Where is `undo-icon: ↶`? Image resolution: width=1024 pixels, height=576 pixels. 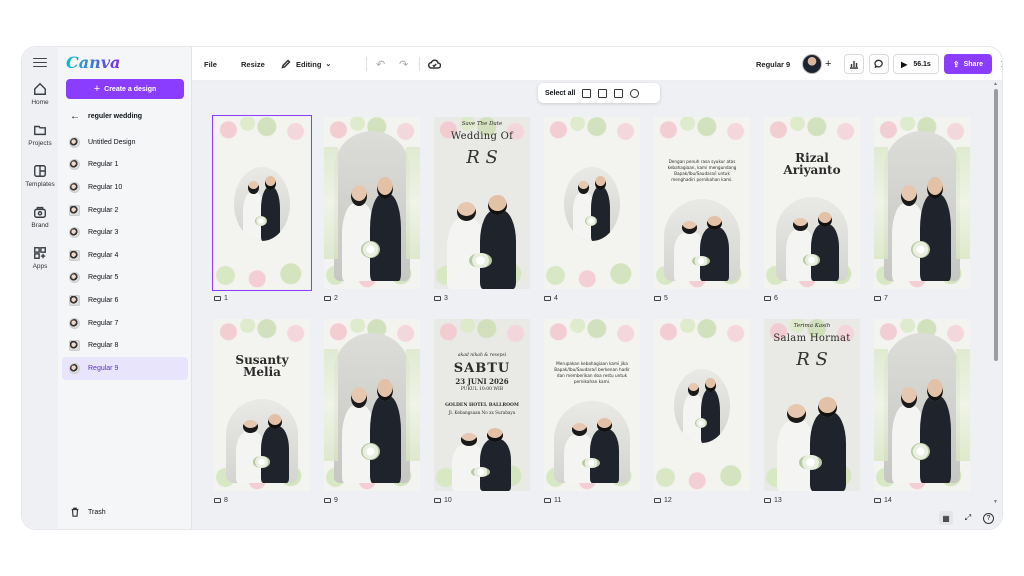 undo-icon: ↶ is located at coordinates (380, 64).